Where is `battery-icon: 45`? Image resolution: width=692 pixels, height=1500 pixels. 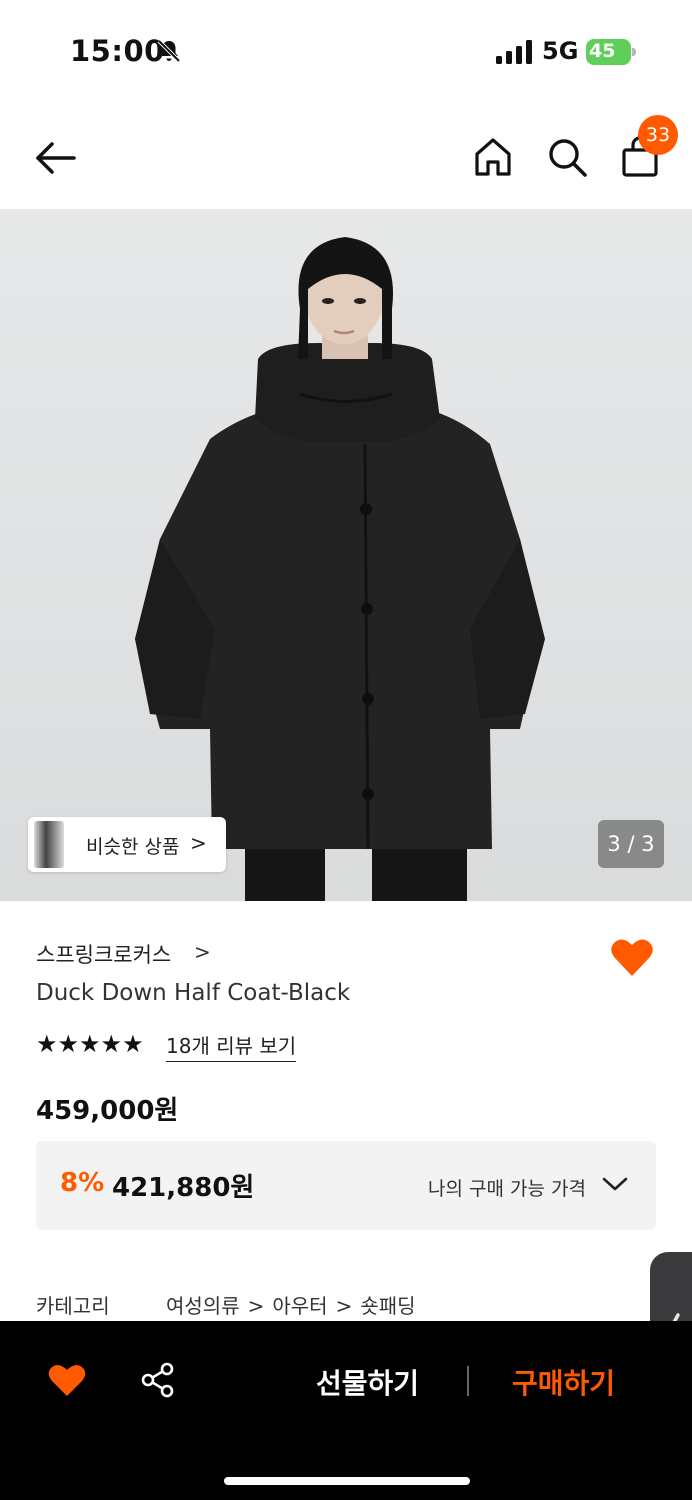
battery-icon: 45 is located at coordinates (611, 52).